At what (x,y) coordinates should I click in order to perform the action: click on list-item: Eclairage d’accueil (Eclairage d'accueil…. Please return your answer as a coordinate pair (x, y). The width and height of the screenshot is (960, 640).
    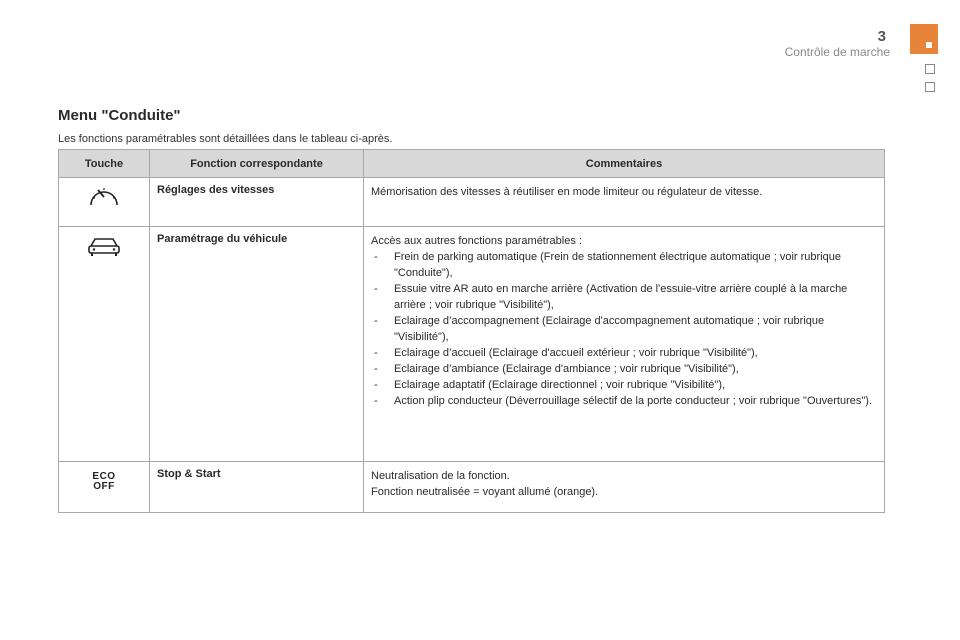
    Looking at the image, I should click on (624, 353).